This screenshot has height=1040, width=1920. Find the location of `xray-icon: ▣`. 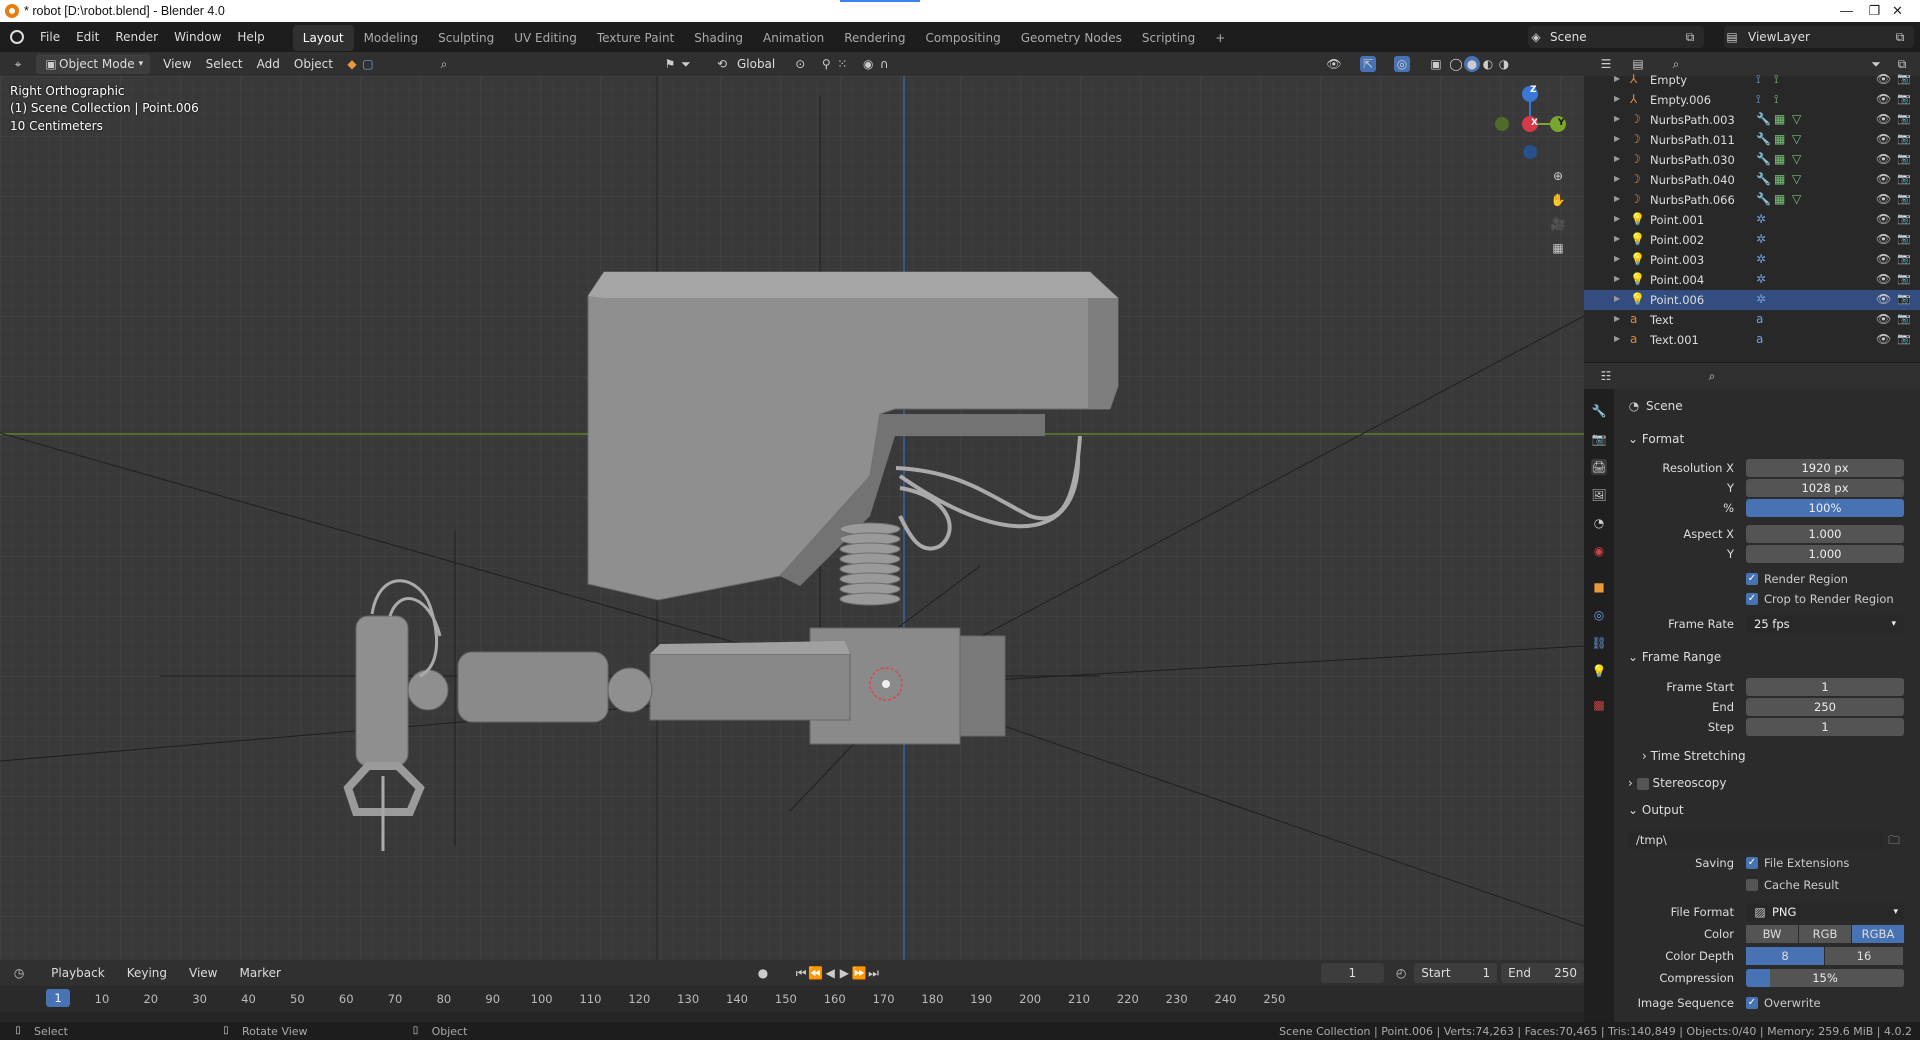

xray-icon: ▣ is located at coordinates (1436, 64).